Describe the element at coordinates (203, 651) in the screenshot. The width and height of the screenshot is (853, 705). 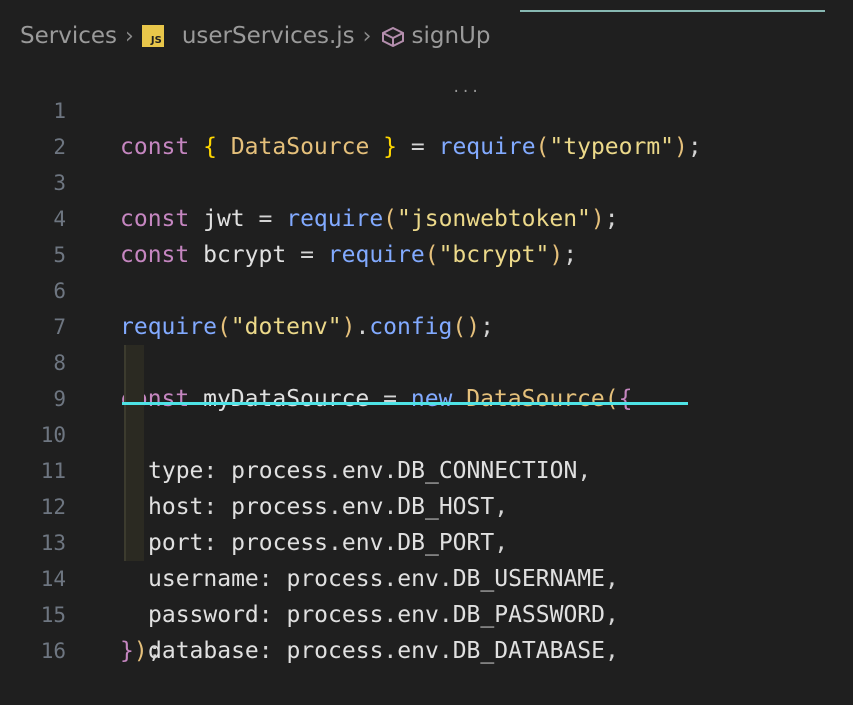
I see `property-key: database` at that location.